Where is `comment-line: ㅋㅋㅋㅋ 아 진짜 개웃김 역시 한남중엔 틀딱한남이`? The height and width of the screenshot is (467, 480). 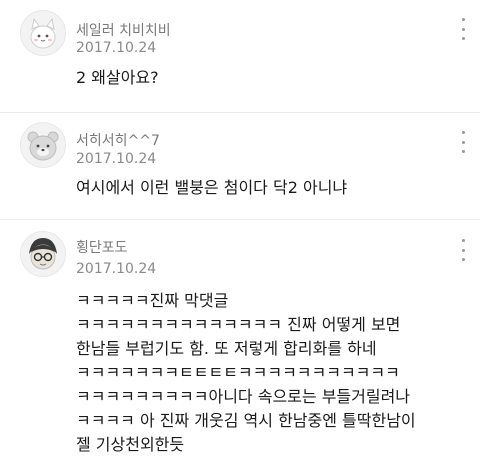
comment-line: ㅋㅋㅋㅋ 아 진짜 개웃김 역시 한남중엔 틀딱한남이 is located at coordinates (246, 420).